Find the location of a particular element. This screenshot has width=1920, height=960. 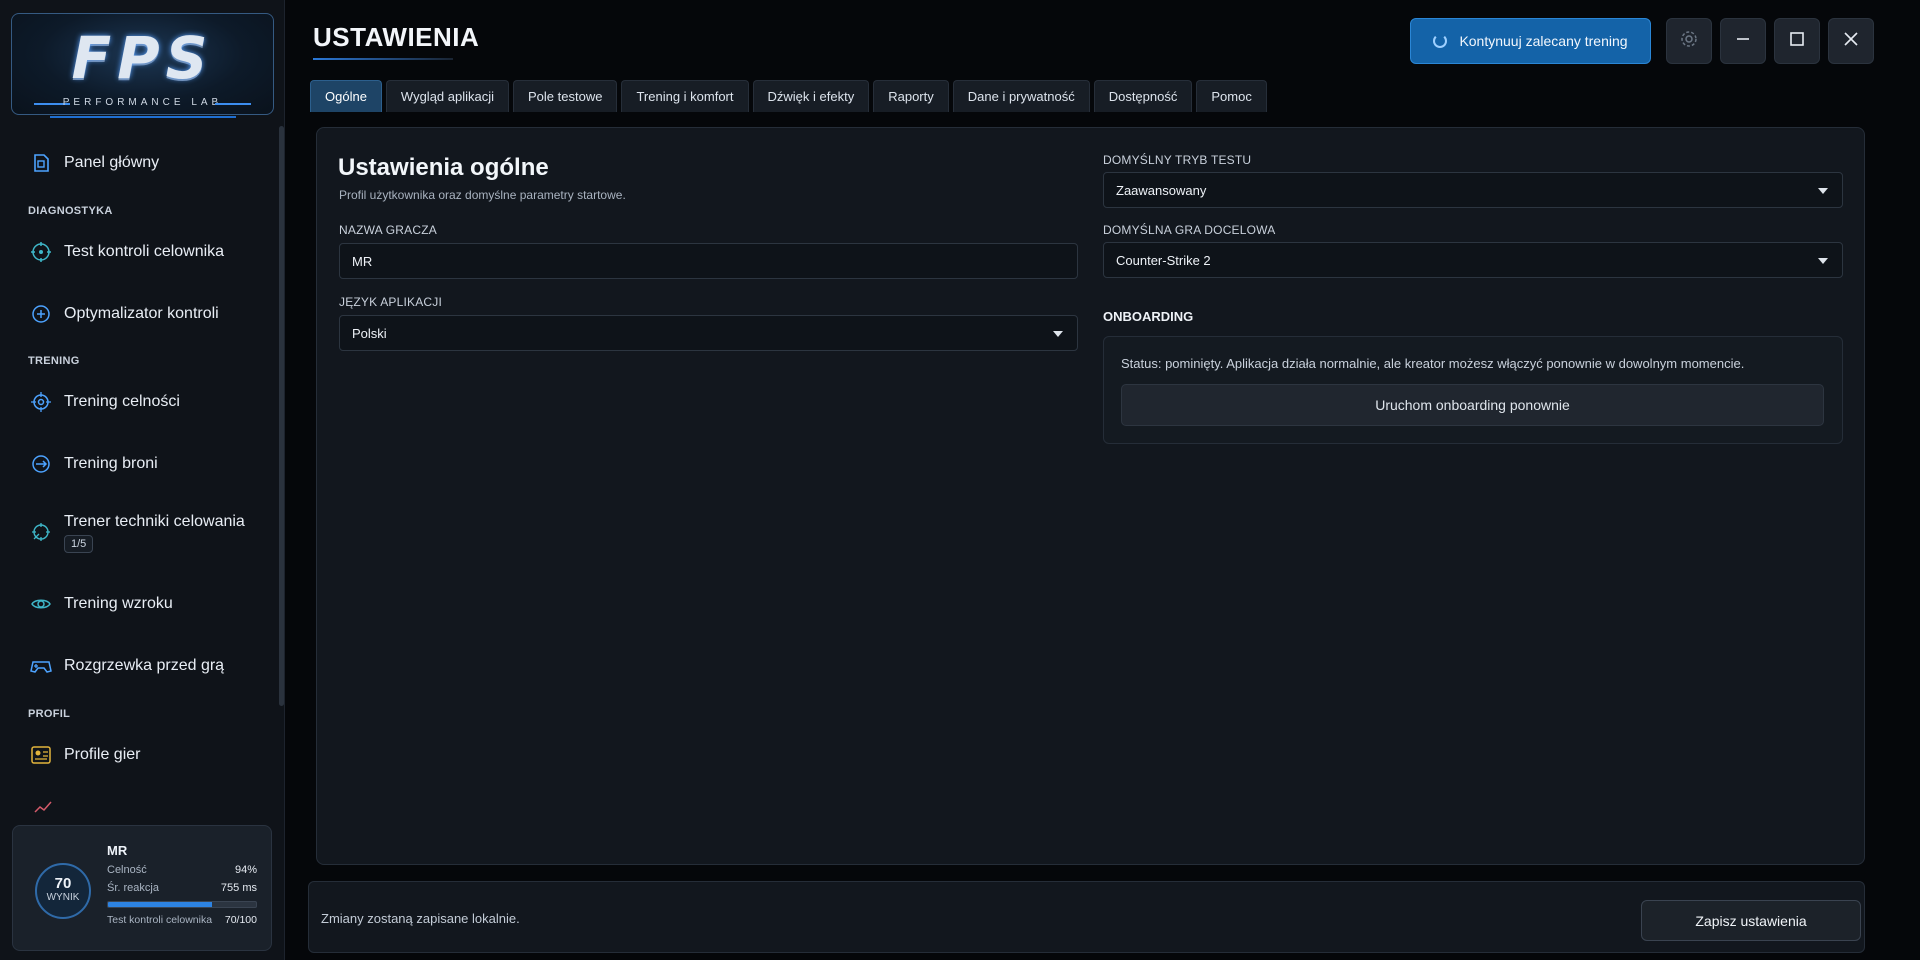

language-select: Polski is located at coordinates (708, 333).